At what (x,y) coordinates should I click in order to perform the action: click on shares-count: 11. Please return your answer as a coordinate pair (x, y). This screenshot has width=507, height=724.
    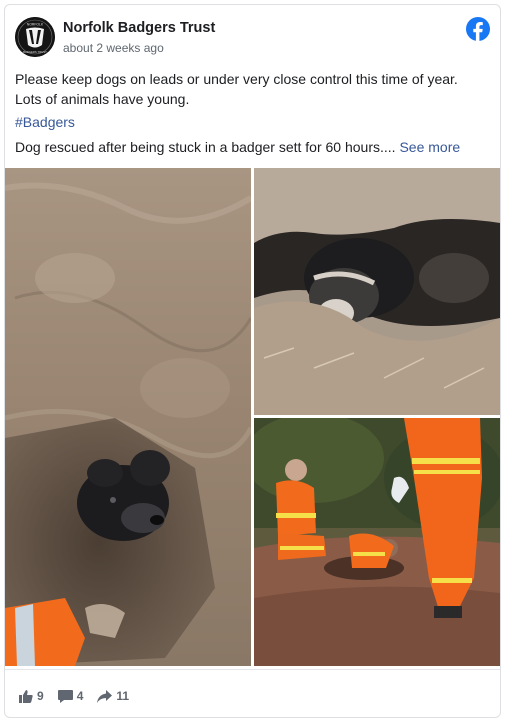
    Looking at the image, I should click on (123, 696).